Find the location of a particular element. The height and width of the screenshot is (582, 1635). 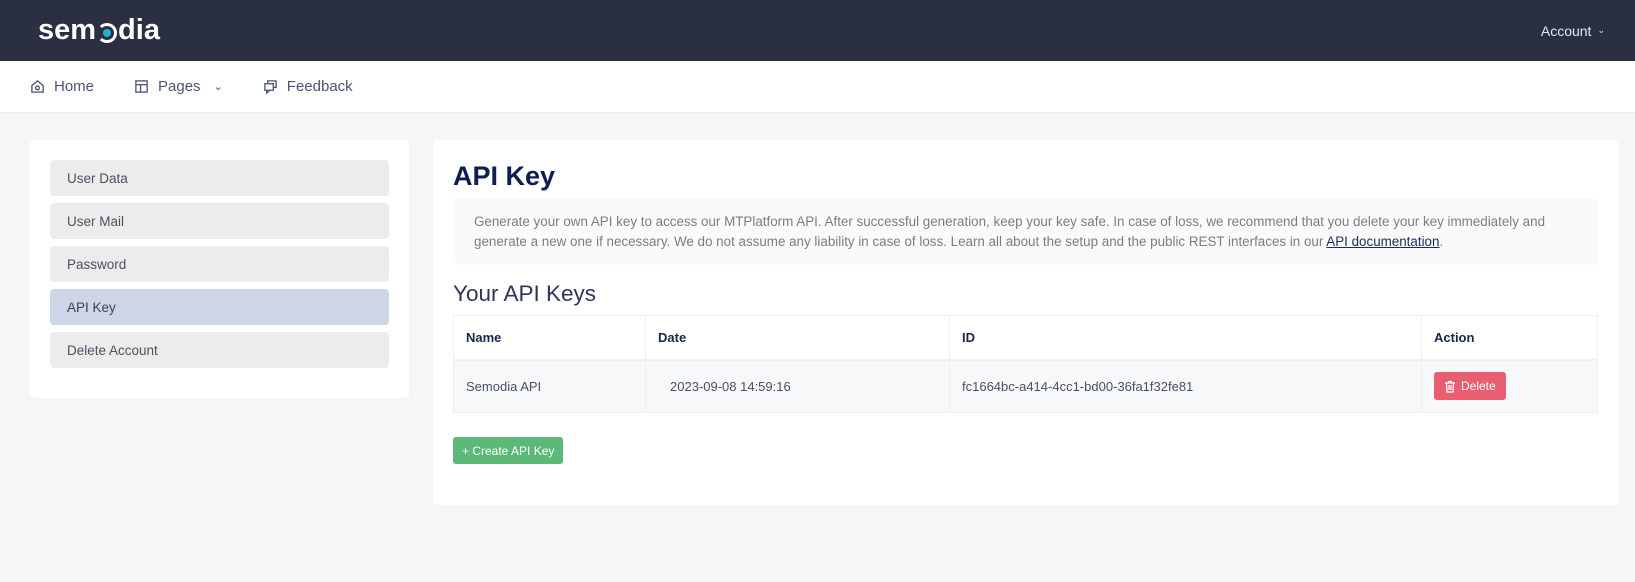

semodia-logo: sem dia is located at coordinates (99, 30).